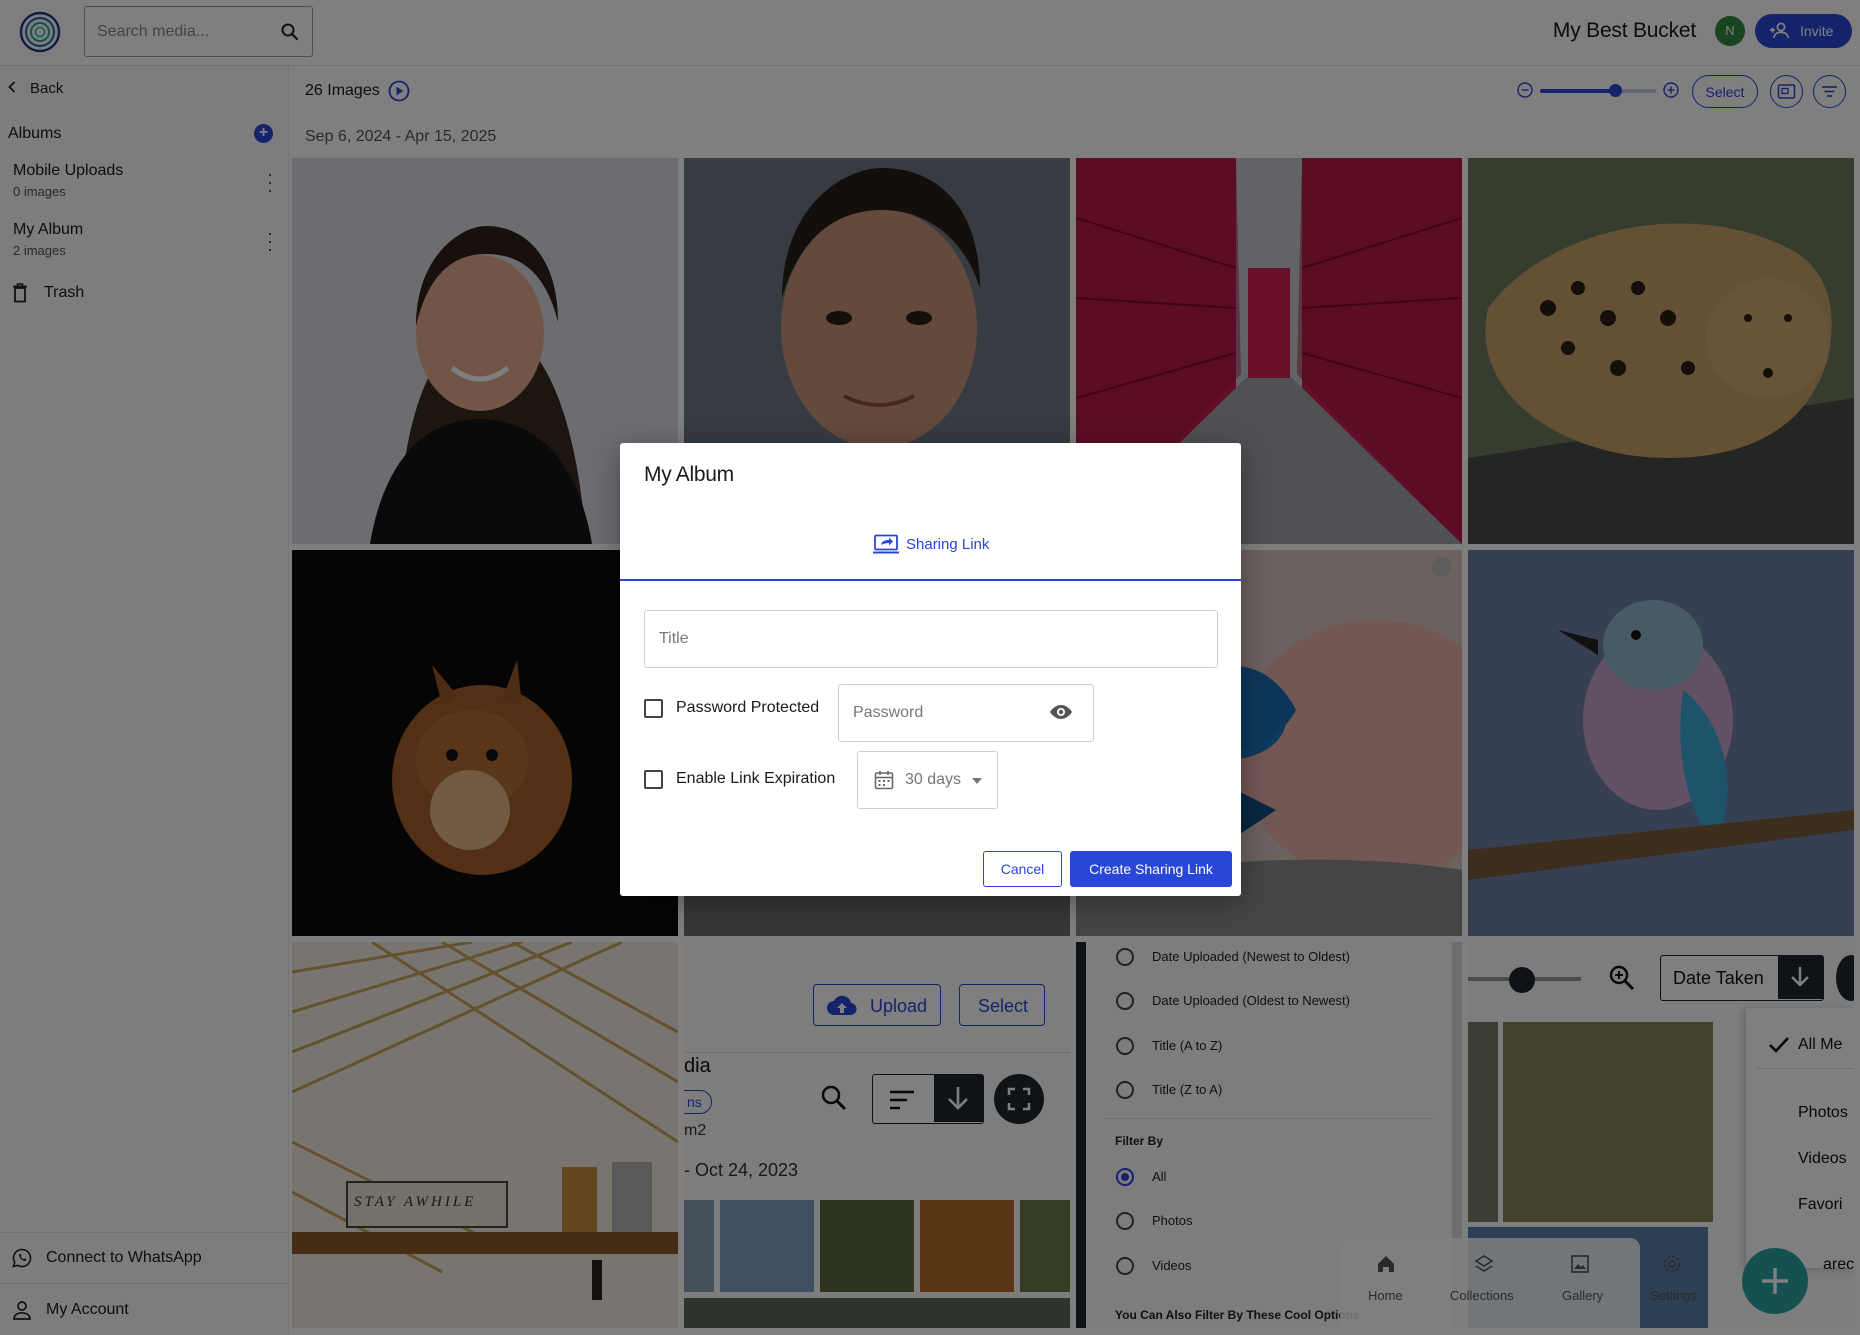  What do you see at coordinates (653, 779) in the screenshot?
I see `enable-link-expiration-checkbox` at bounding box center [653, 779].